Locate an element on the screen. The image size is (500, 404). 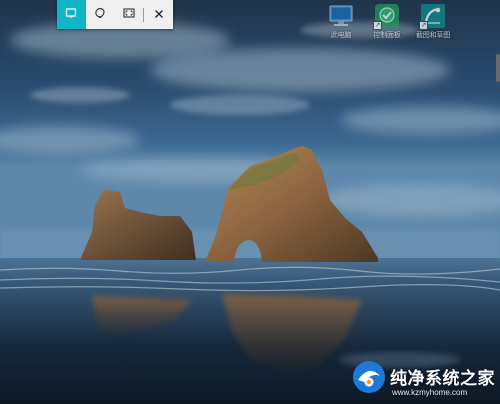
desktop-icons: 此电脑 ↗ 控制面板 ↗ 截图和草图 is located at coordinates (387, 24).